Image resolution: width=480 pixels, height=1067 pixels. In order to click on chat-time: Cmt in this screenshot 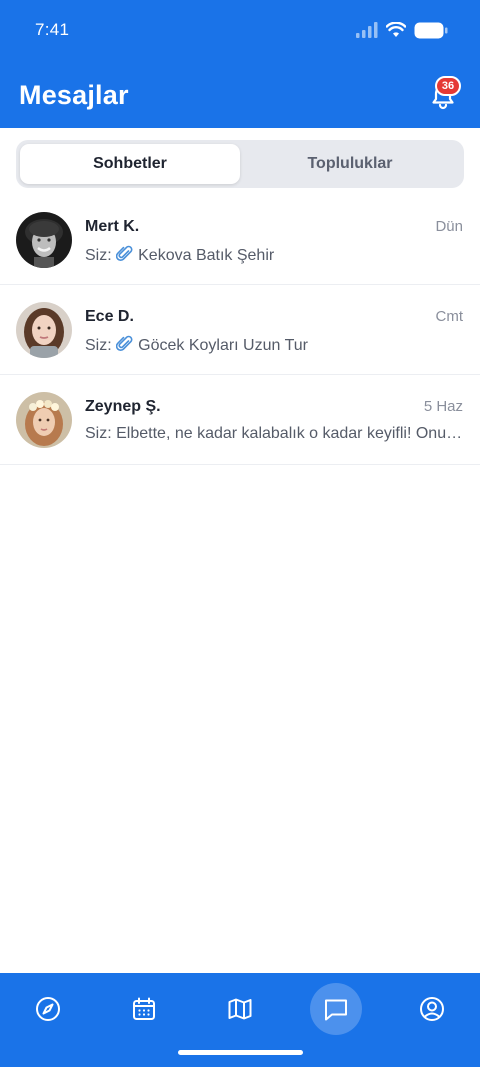, I will do `click(449, 316)`.